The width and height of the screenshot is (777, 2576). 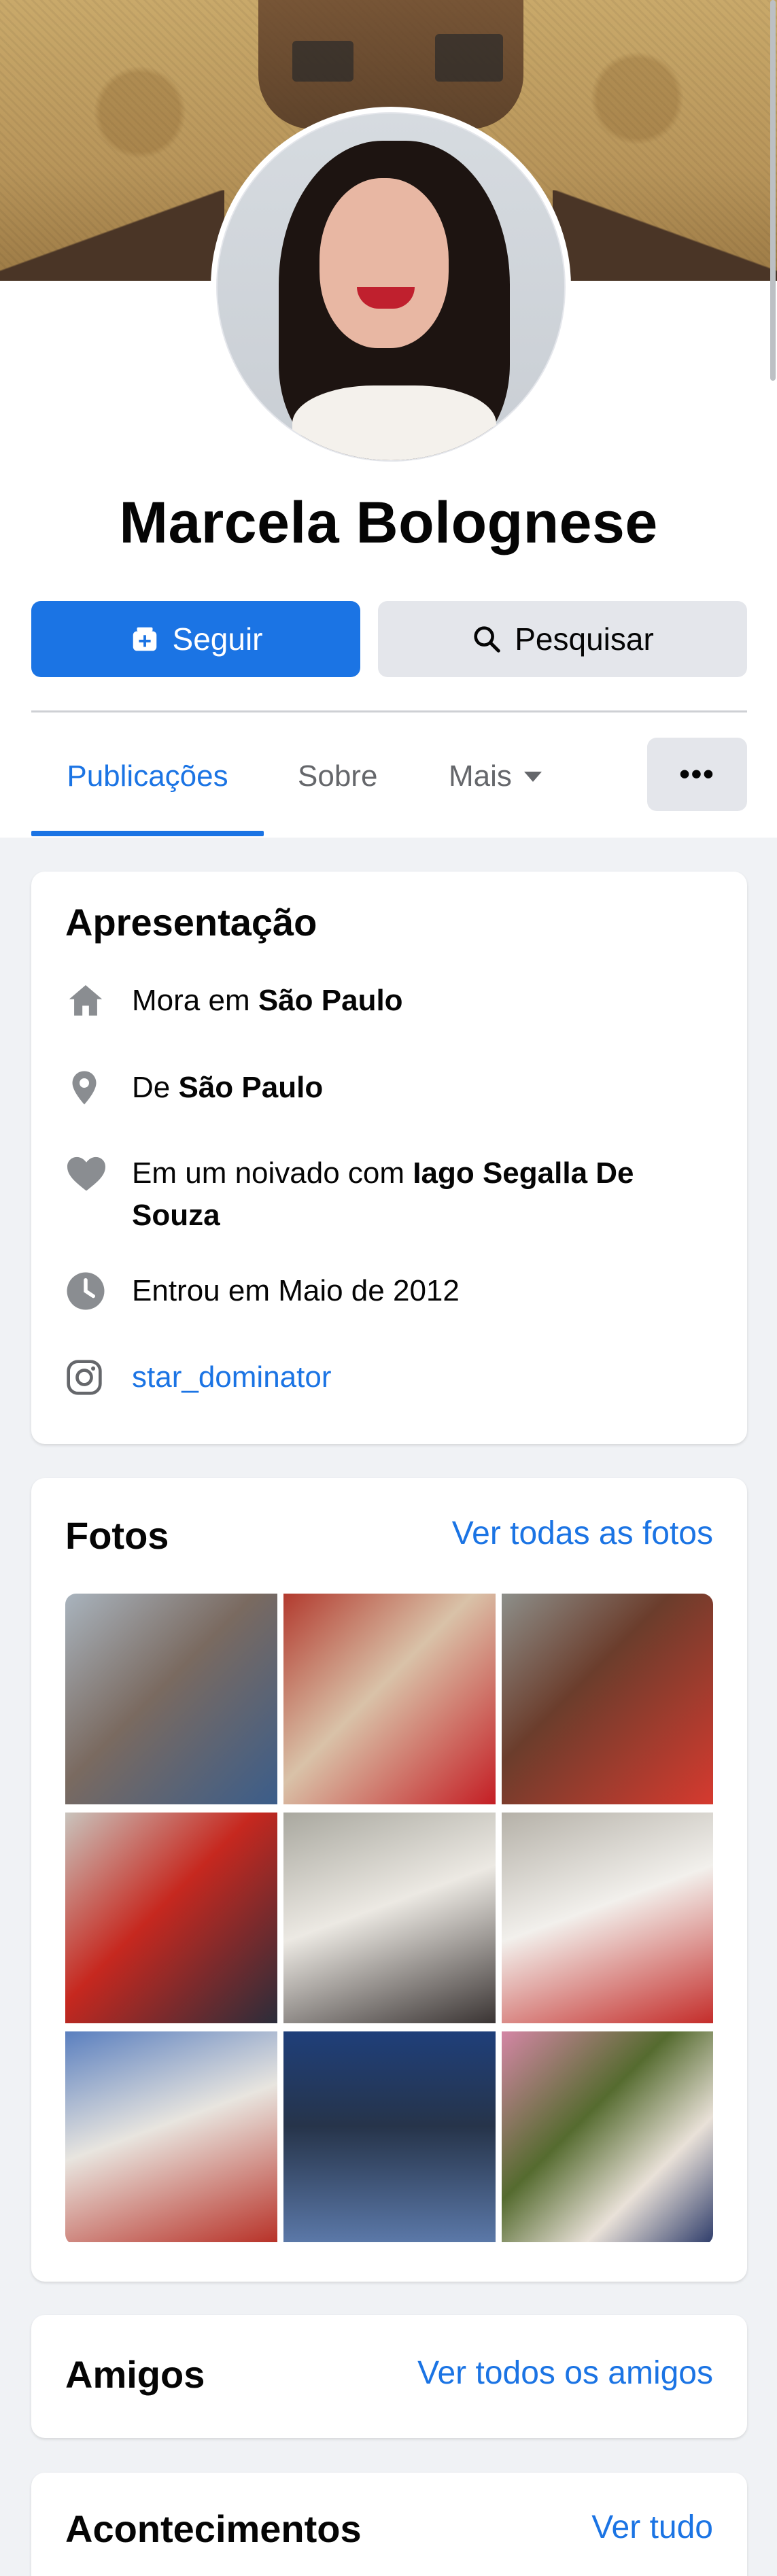 What do you see at coordinates (147, 833) in the screenshot?
I see `active-tab-indicator` at bounding box center [147, 833].